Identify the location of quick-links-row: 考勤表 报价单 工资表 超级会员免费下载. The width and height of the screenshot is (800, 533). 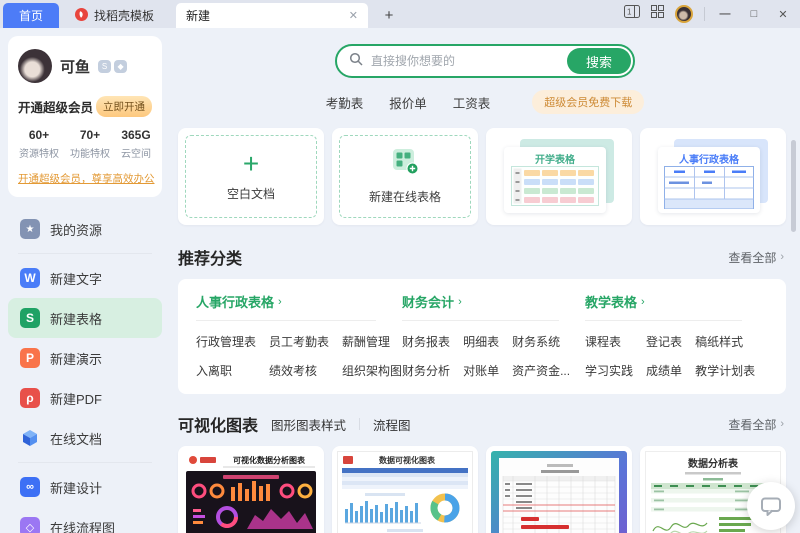
(485, 102).